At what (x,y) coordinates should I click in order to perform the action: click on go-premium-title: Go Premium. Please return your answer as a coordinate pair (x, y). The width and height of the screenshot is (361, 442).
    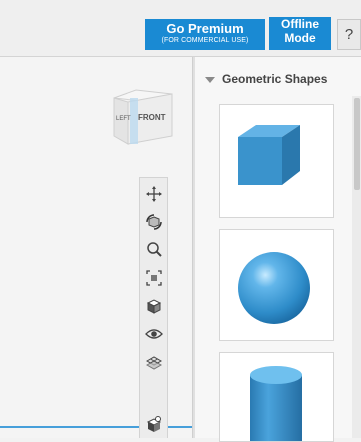
    Looking at the image, I should click on (205, 28).